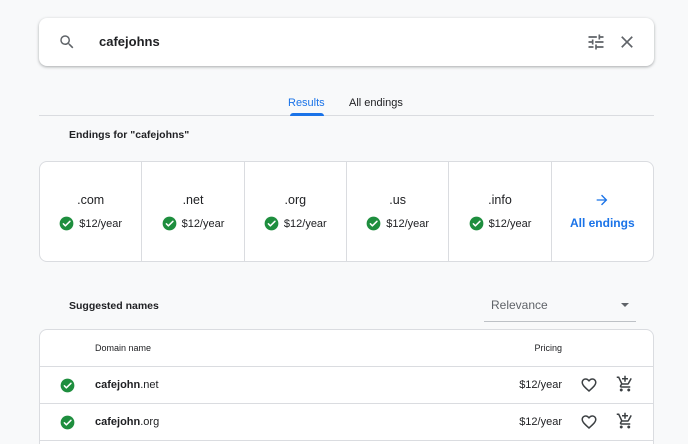 This screenshot has width=688, height=444. What do you see at coordinates (398, 211) in the screenshot?
I see `ending-us: .us $12/year` at bounding box center [398, 211].